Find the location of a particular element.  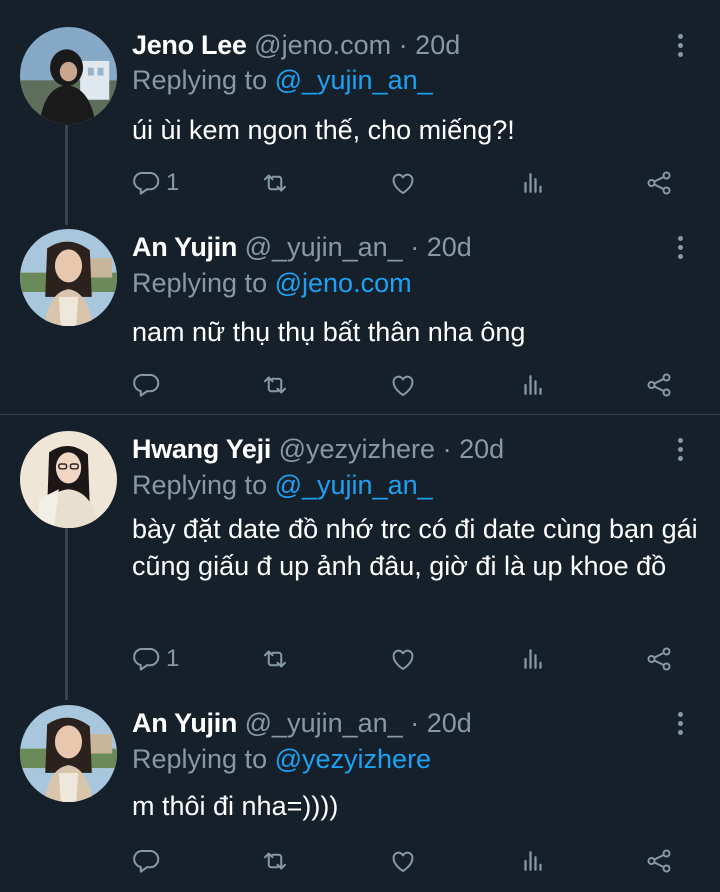

replying-to: Replying to @yezyizhere is located at coordinates (281, 759).